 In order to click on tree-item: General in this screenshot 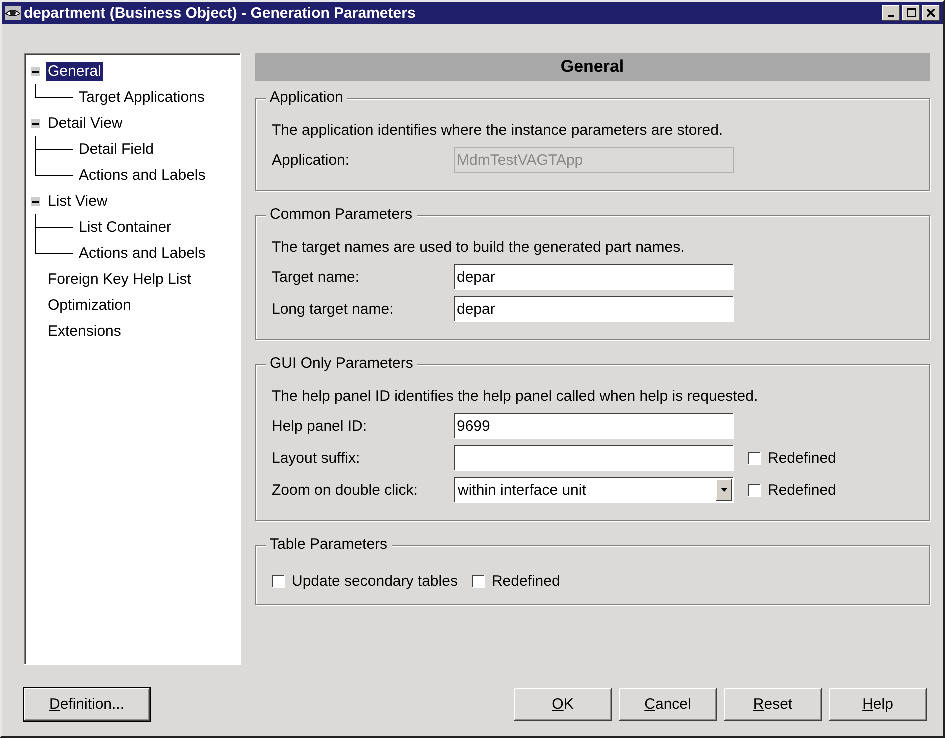, I will do `click(75, 71)`.